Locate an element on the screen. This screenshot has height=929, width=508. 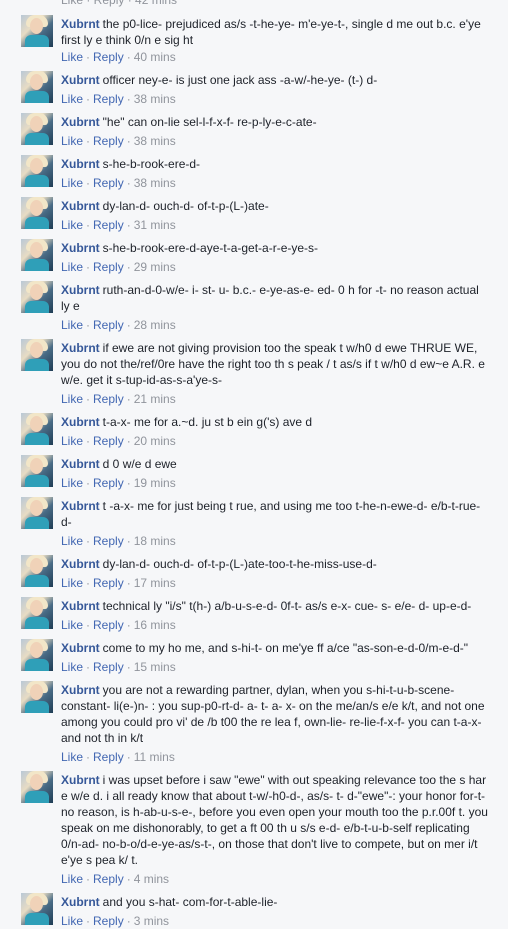
timestamp: 19 mins is located at coordinates (155, 483).